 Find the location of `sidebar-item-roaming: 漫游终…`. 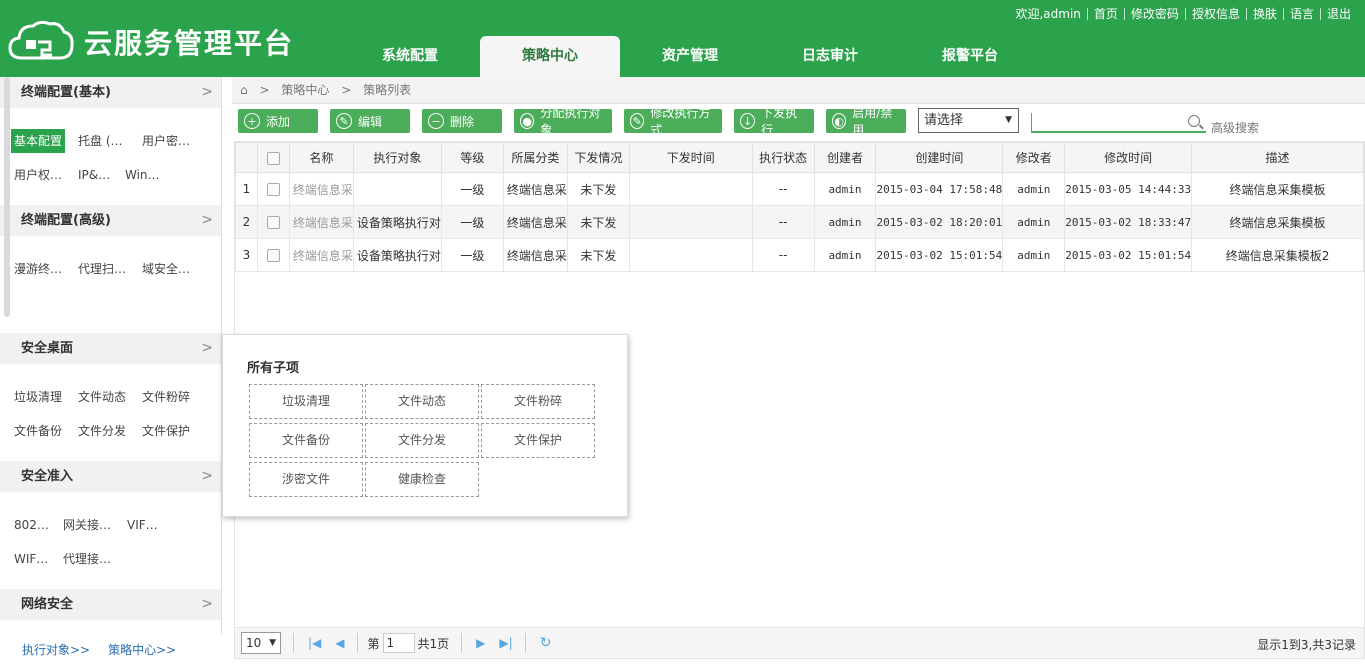

sidebar-item-roaming: 漫游终… is located at coordinates (38, 269).